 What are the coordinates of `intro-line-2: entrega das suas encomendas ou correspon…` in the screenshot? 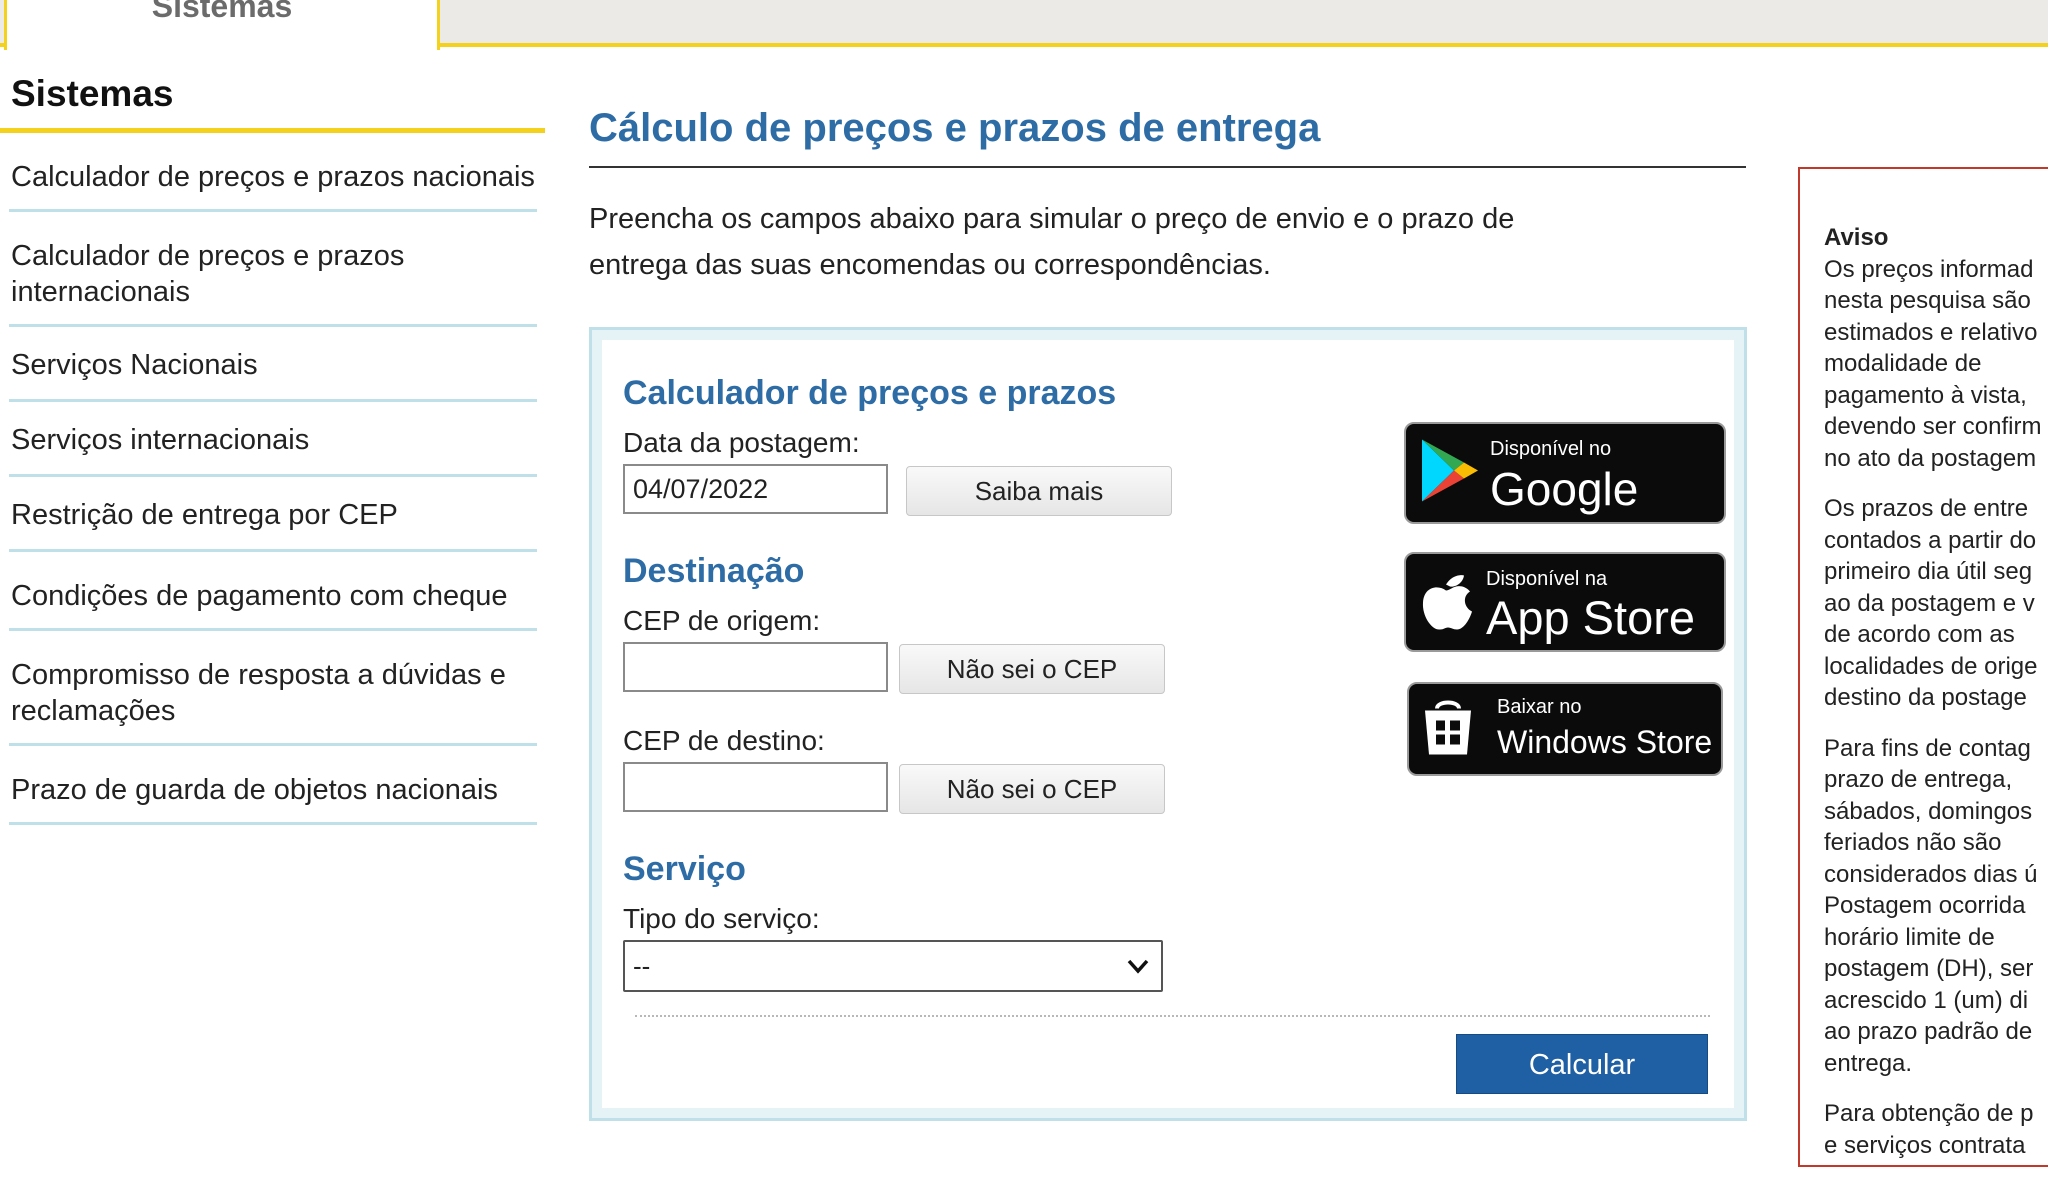 It's located at (930, 265).